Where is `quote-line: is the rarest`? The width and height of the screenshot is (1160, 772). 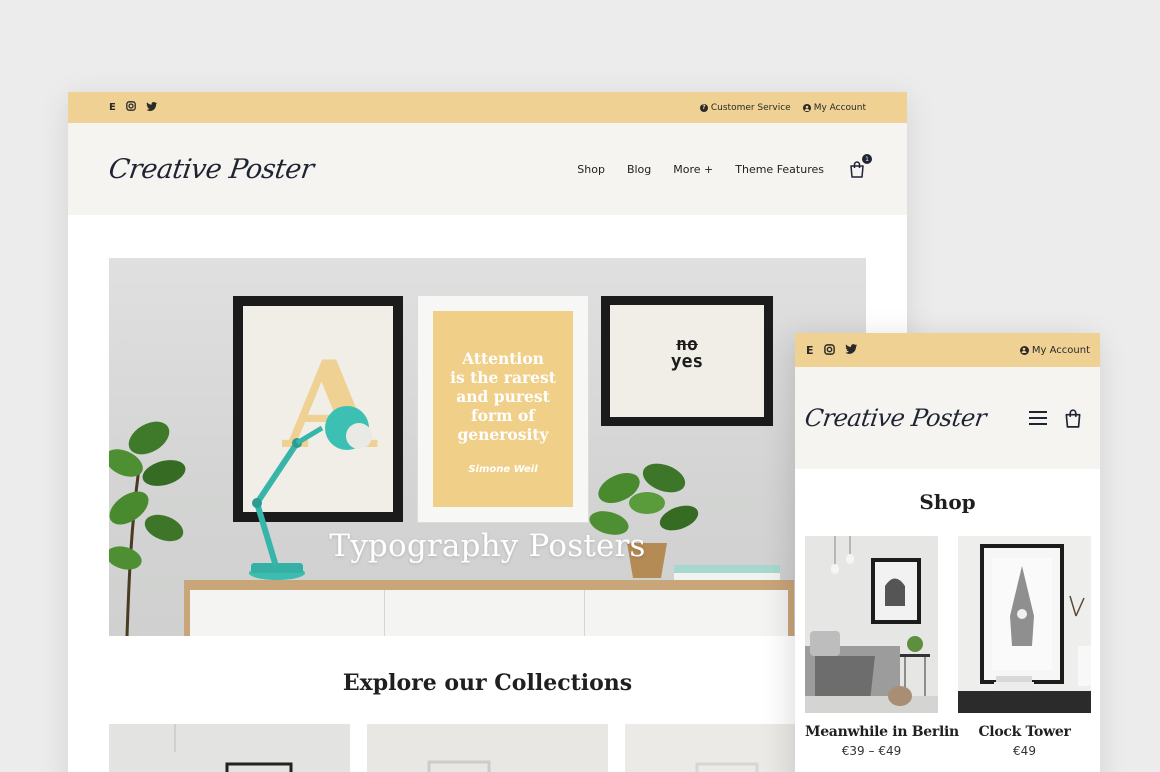 quote-line: is the rarest is located at coordinates (503, 377).